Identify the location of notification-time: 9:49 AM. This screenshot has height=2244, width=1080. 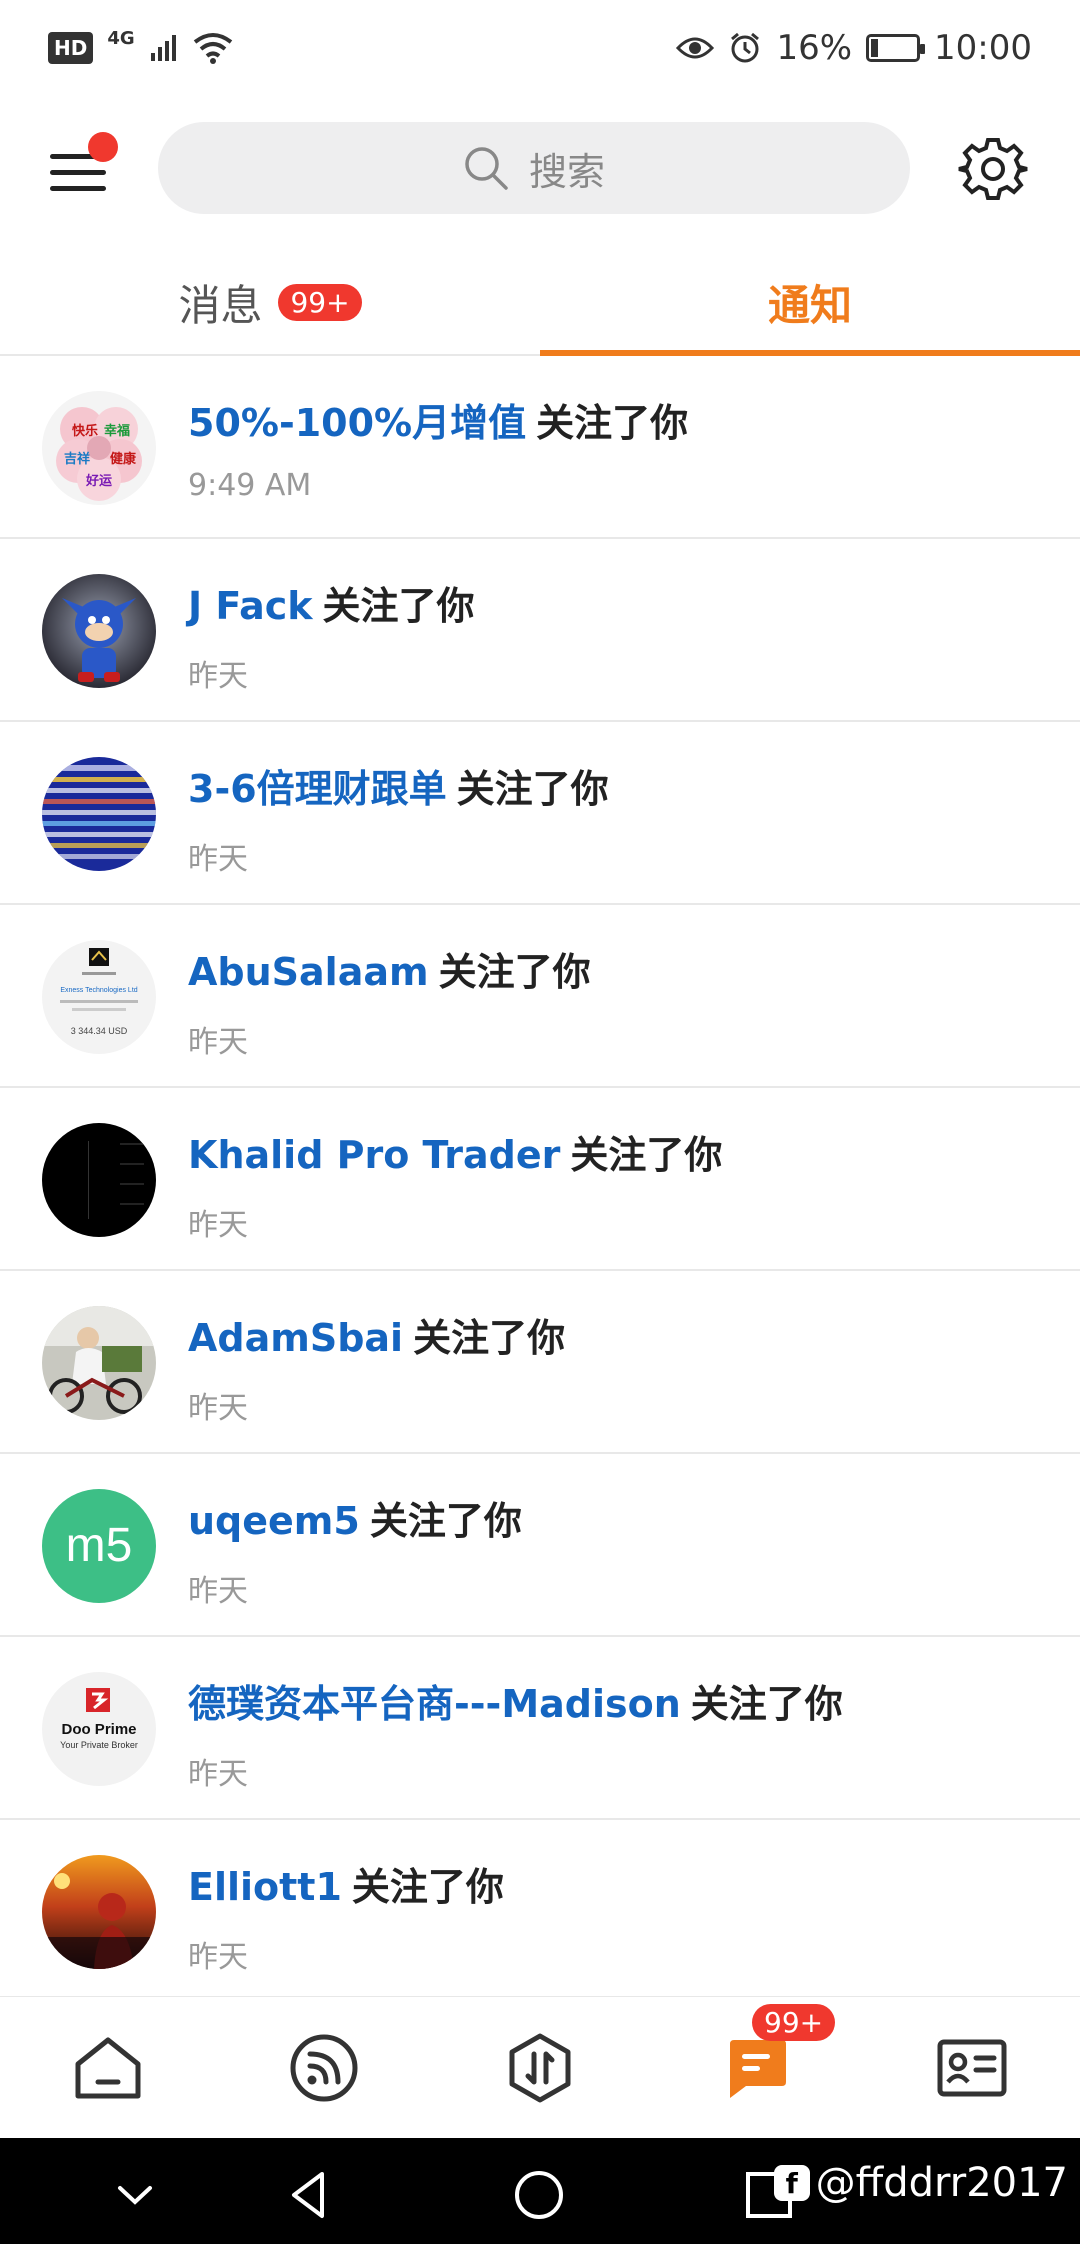
(250, 485).